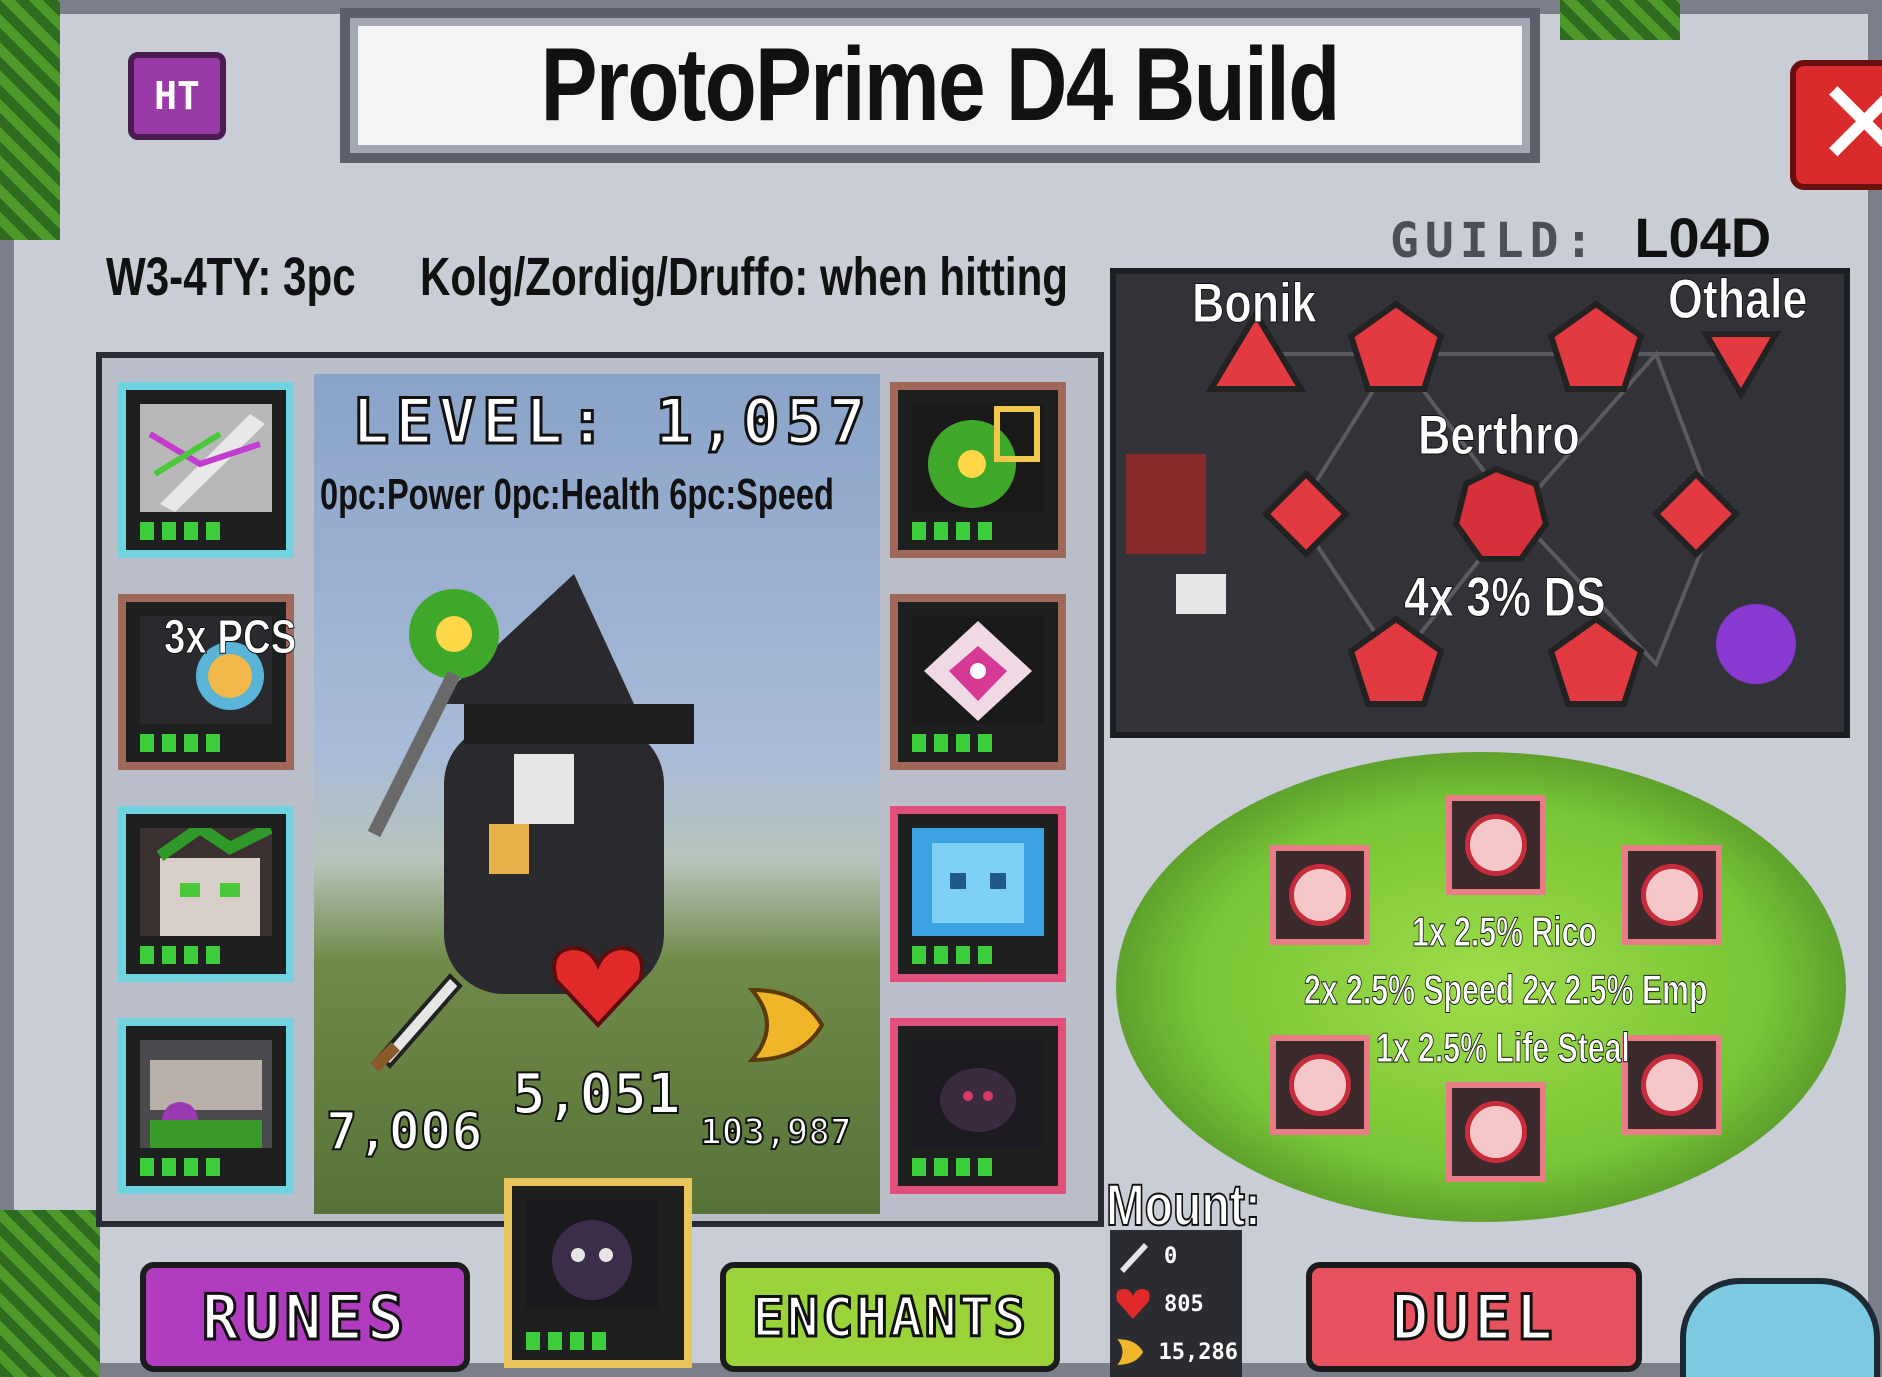  I want to click on pink-crystal-icon, so click(978, 670).